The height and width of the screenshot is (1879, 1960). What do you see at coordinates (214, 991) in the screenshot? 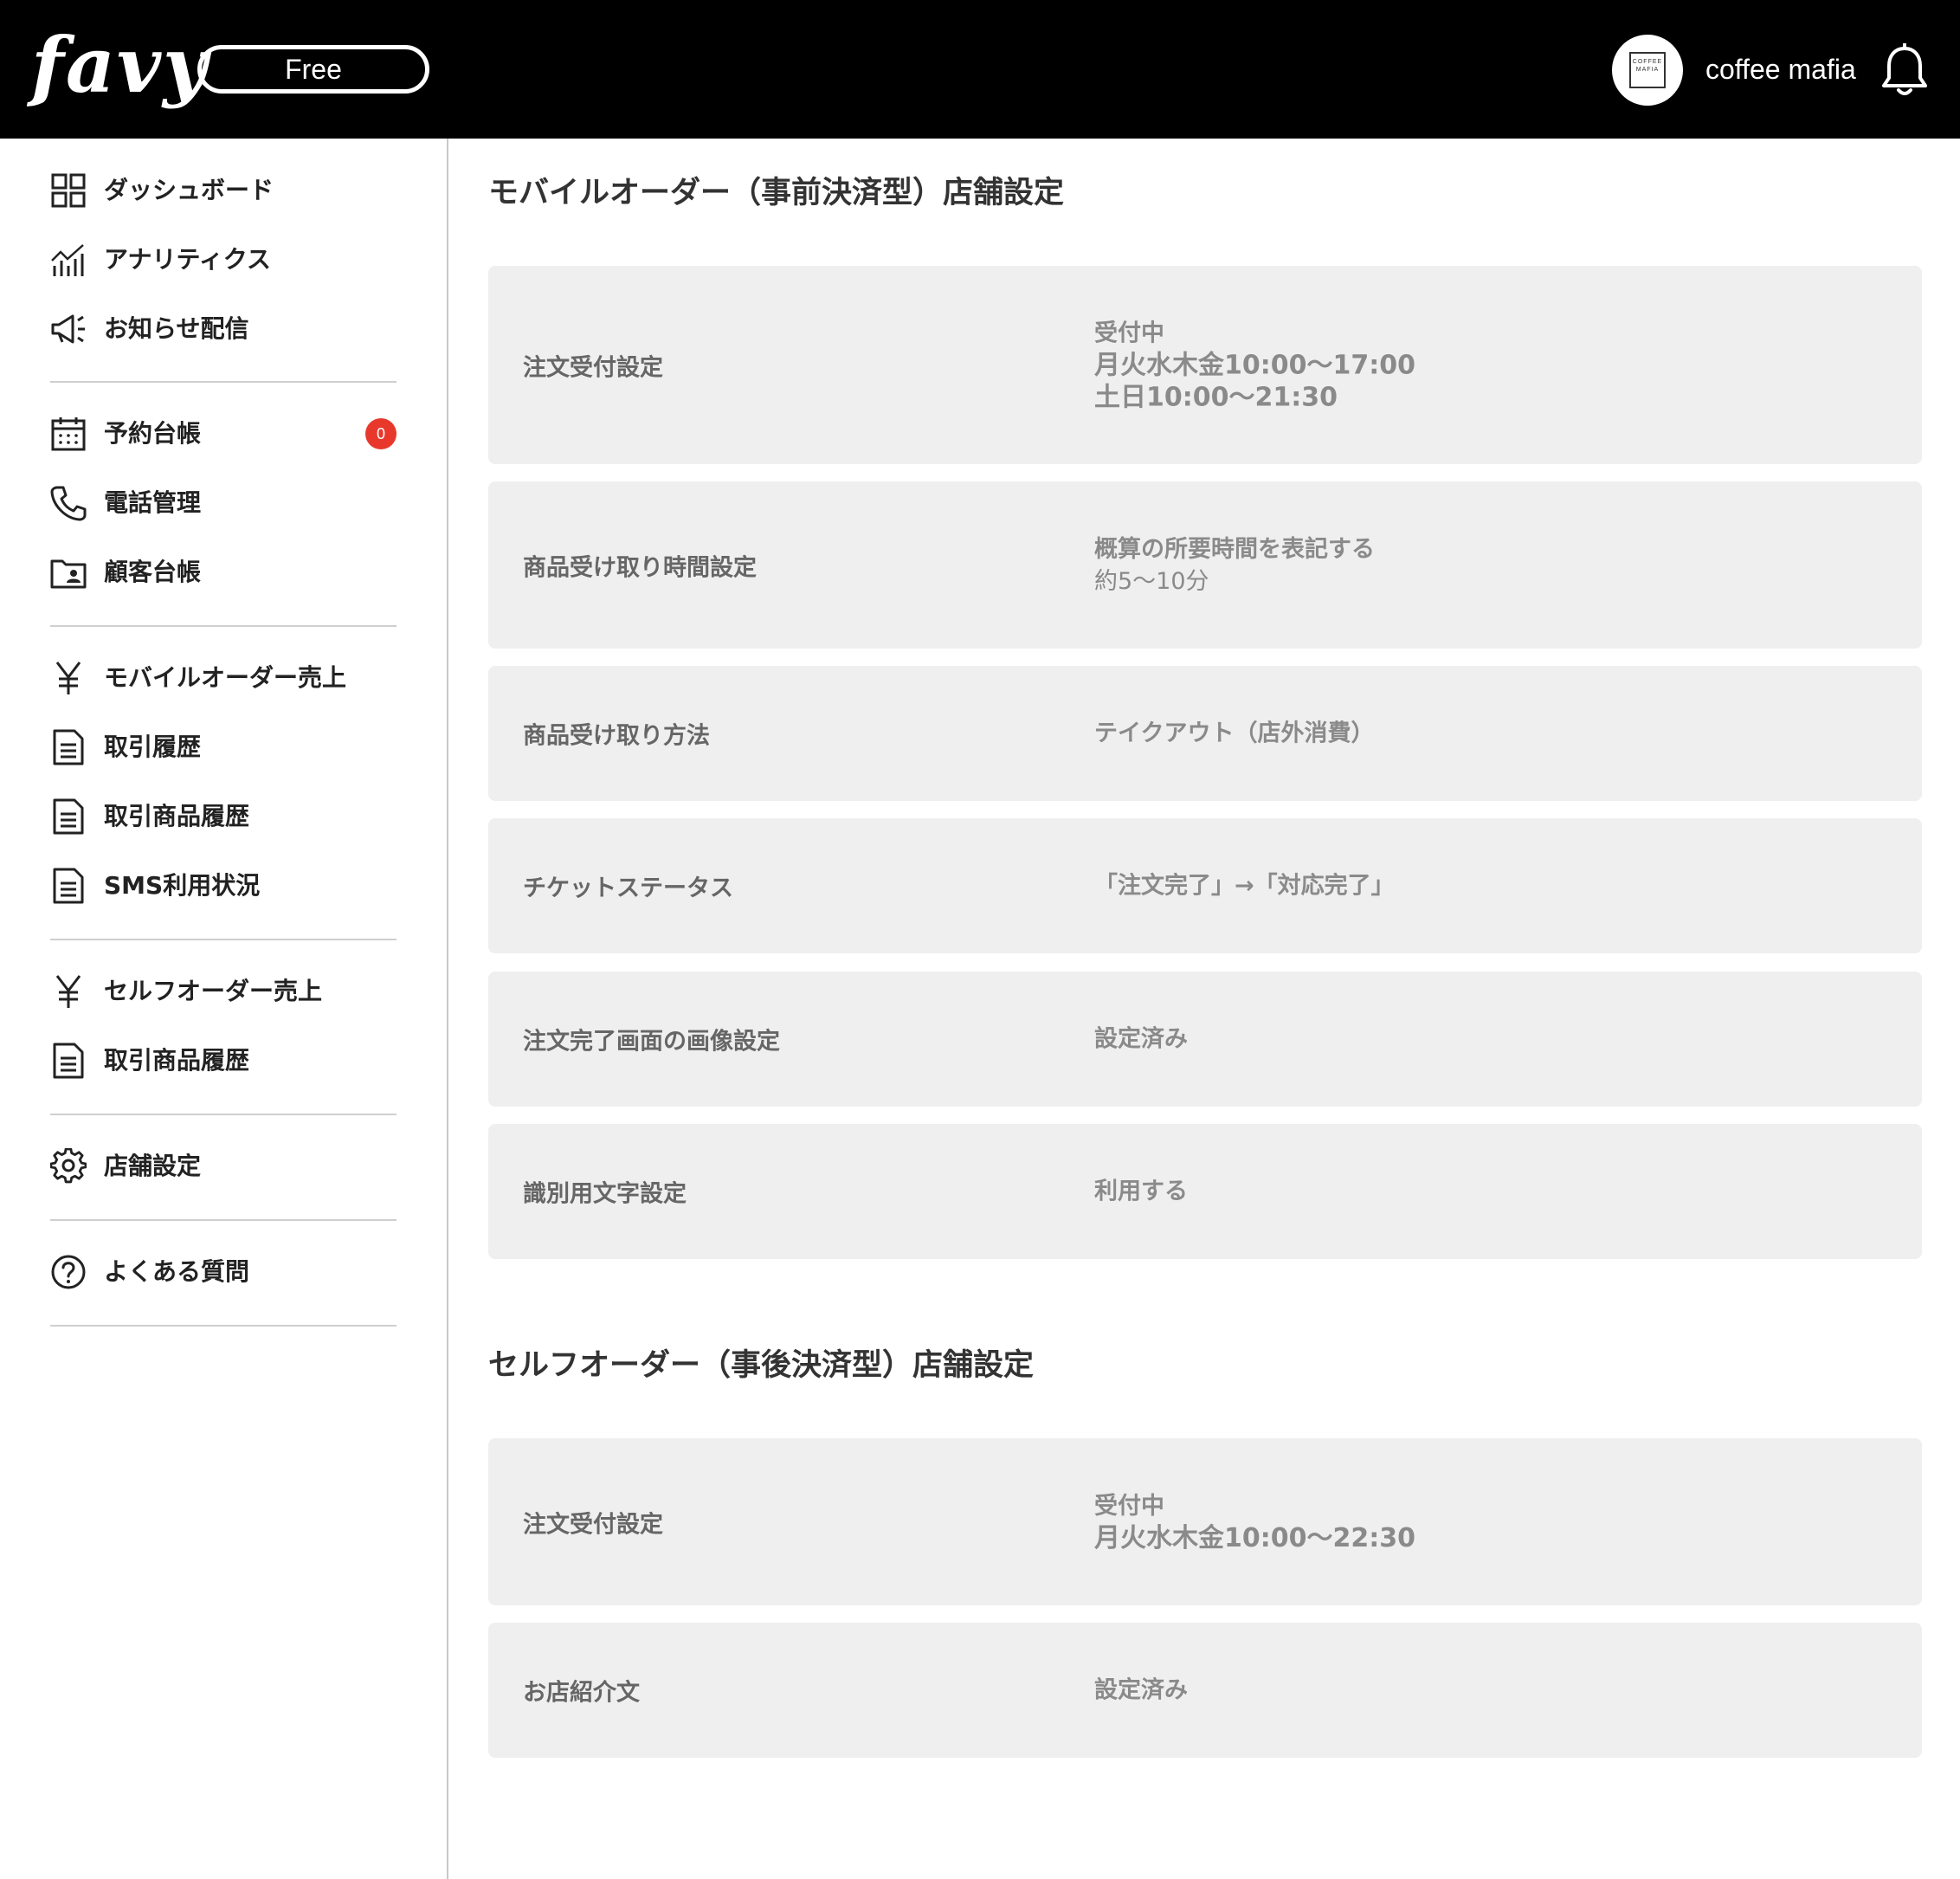
I see `sidebar-item-label: セルフオーダー売上` at bounding box center [214, 991].